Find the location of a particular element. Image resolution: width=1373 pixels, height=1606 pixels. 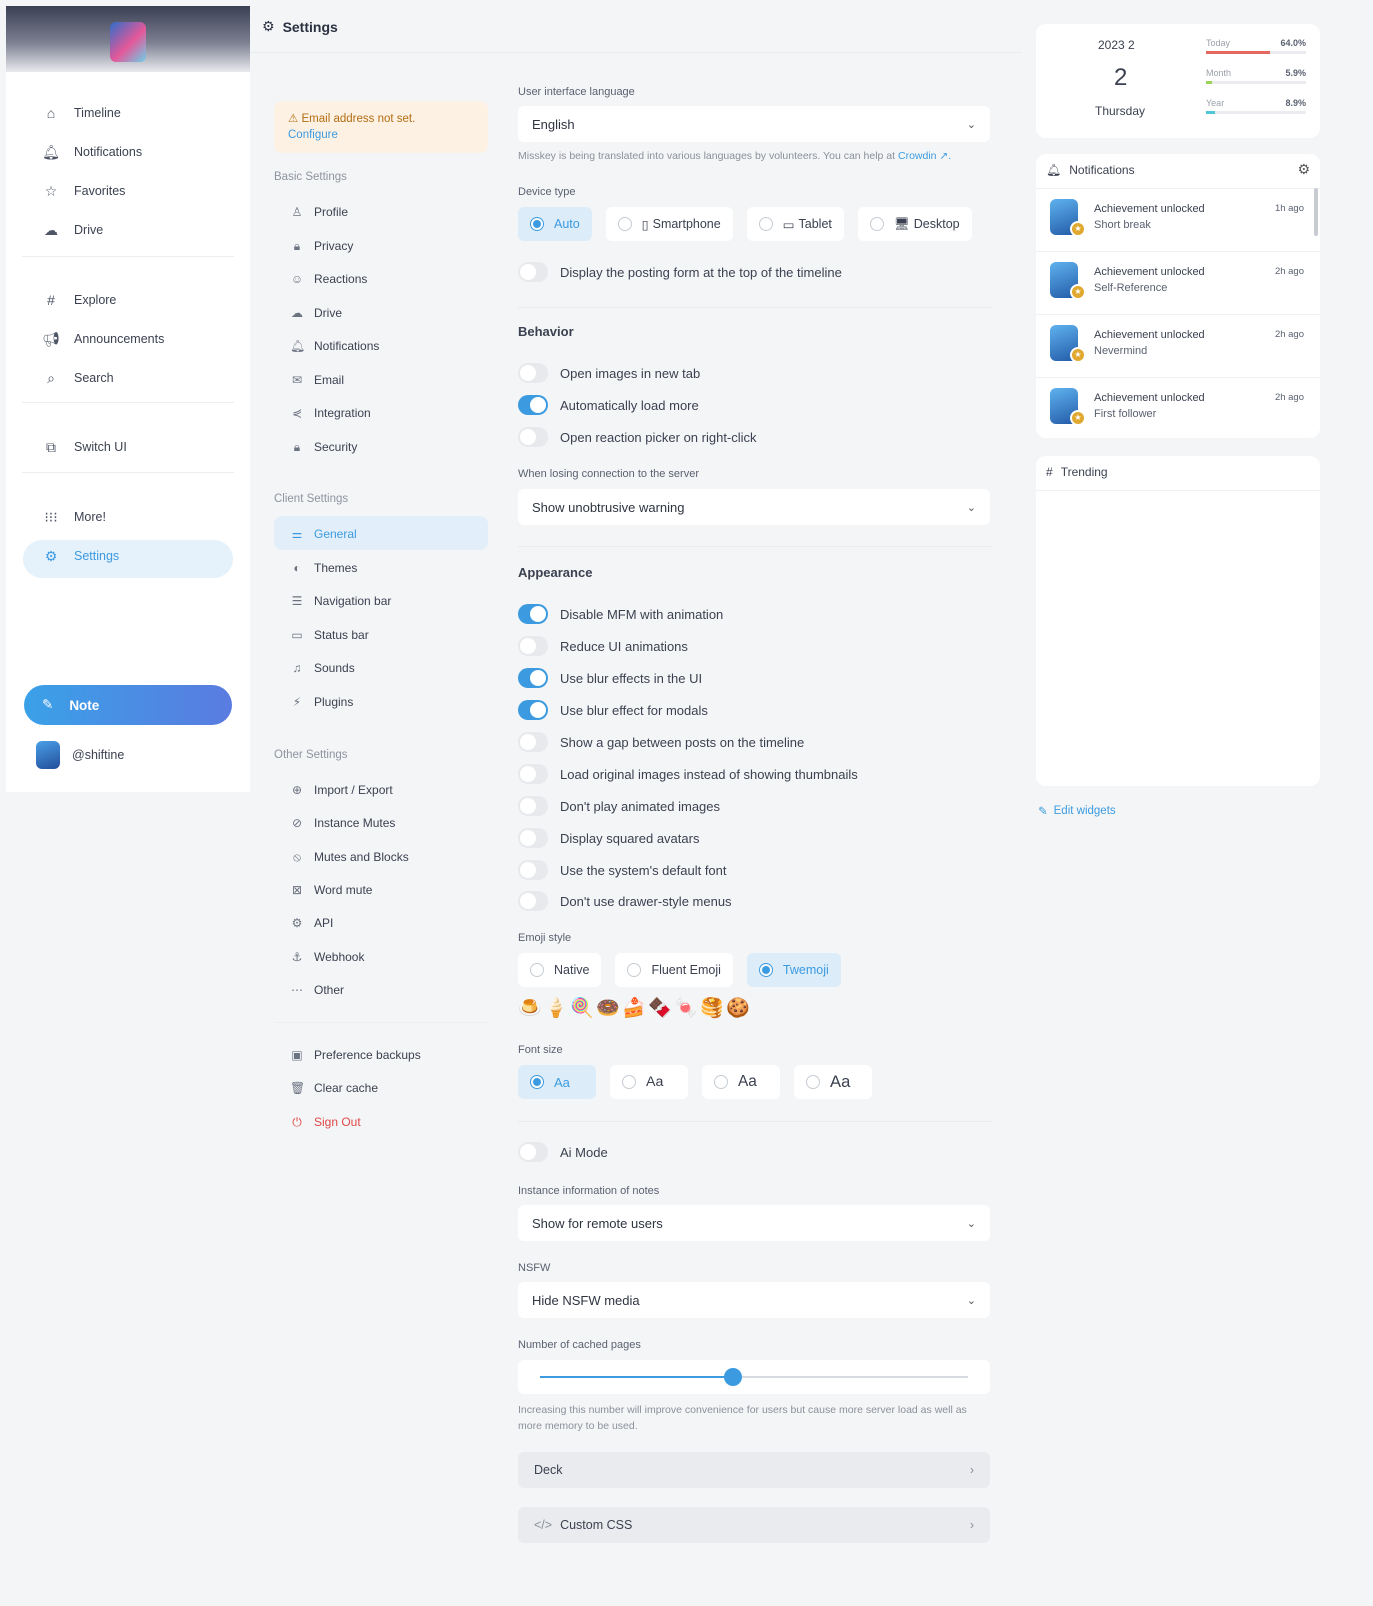

appearance-toggle-display-squared-avatars: Display squared avatars is located at coordinates (608, 838).